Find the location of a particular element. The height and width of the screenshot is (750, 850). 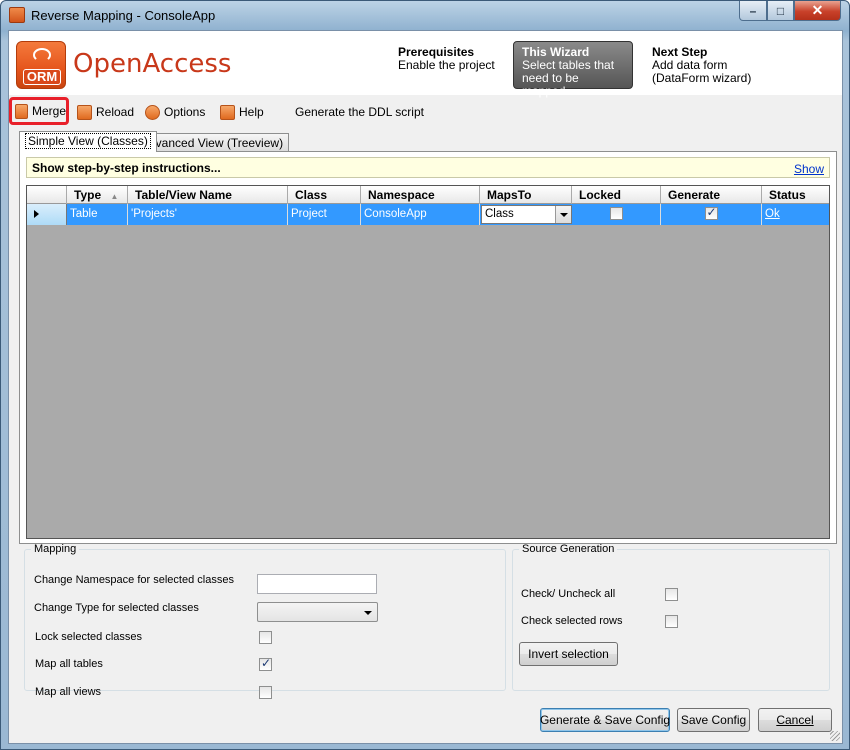

tab-advanced-view: Advanced View (Treeview) is located at coordinates (212, 142).